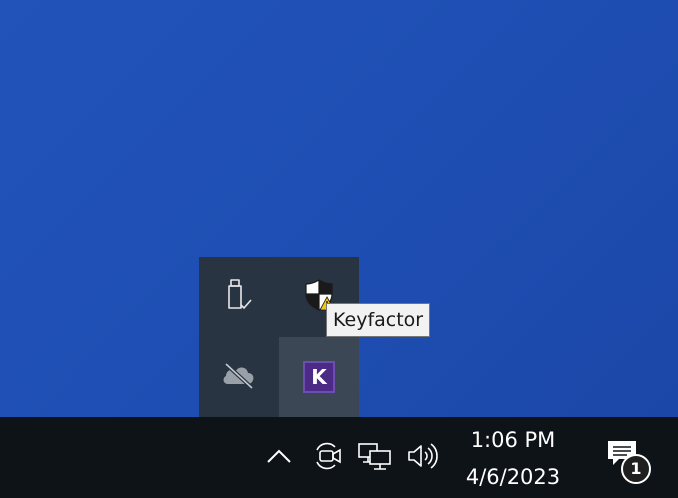 The width and height of the screenshot is (678, 498). I want to click on onedrive-offline-icon, so click(239, 377).